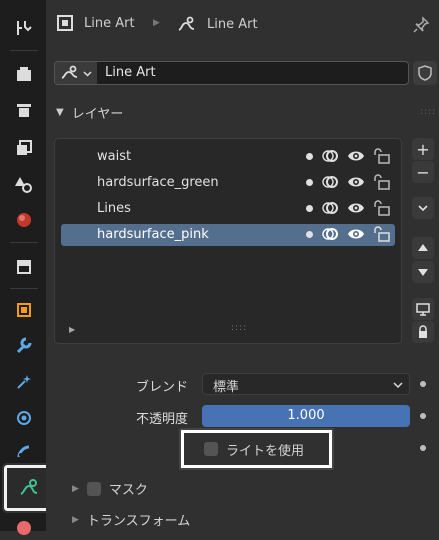 The height and width of the screenshot is (540, 439). I want to click on monitor-icon, so click(423, 309).